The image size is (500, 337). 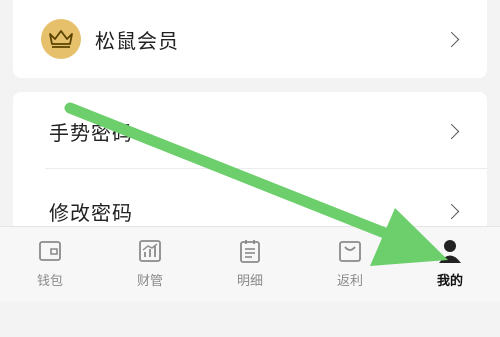 I want to click on bar-chart-icon, so click(x=150, y=251).